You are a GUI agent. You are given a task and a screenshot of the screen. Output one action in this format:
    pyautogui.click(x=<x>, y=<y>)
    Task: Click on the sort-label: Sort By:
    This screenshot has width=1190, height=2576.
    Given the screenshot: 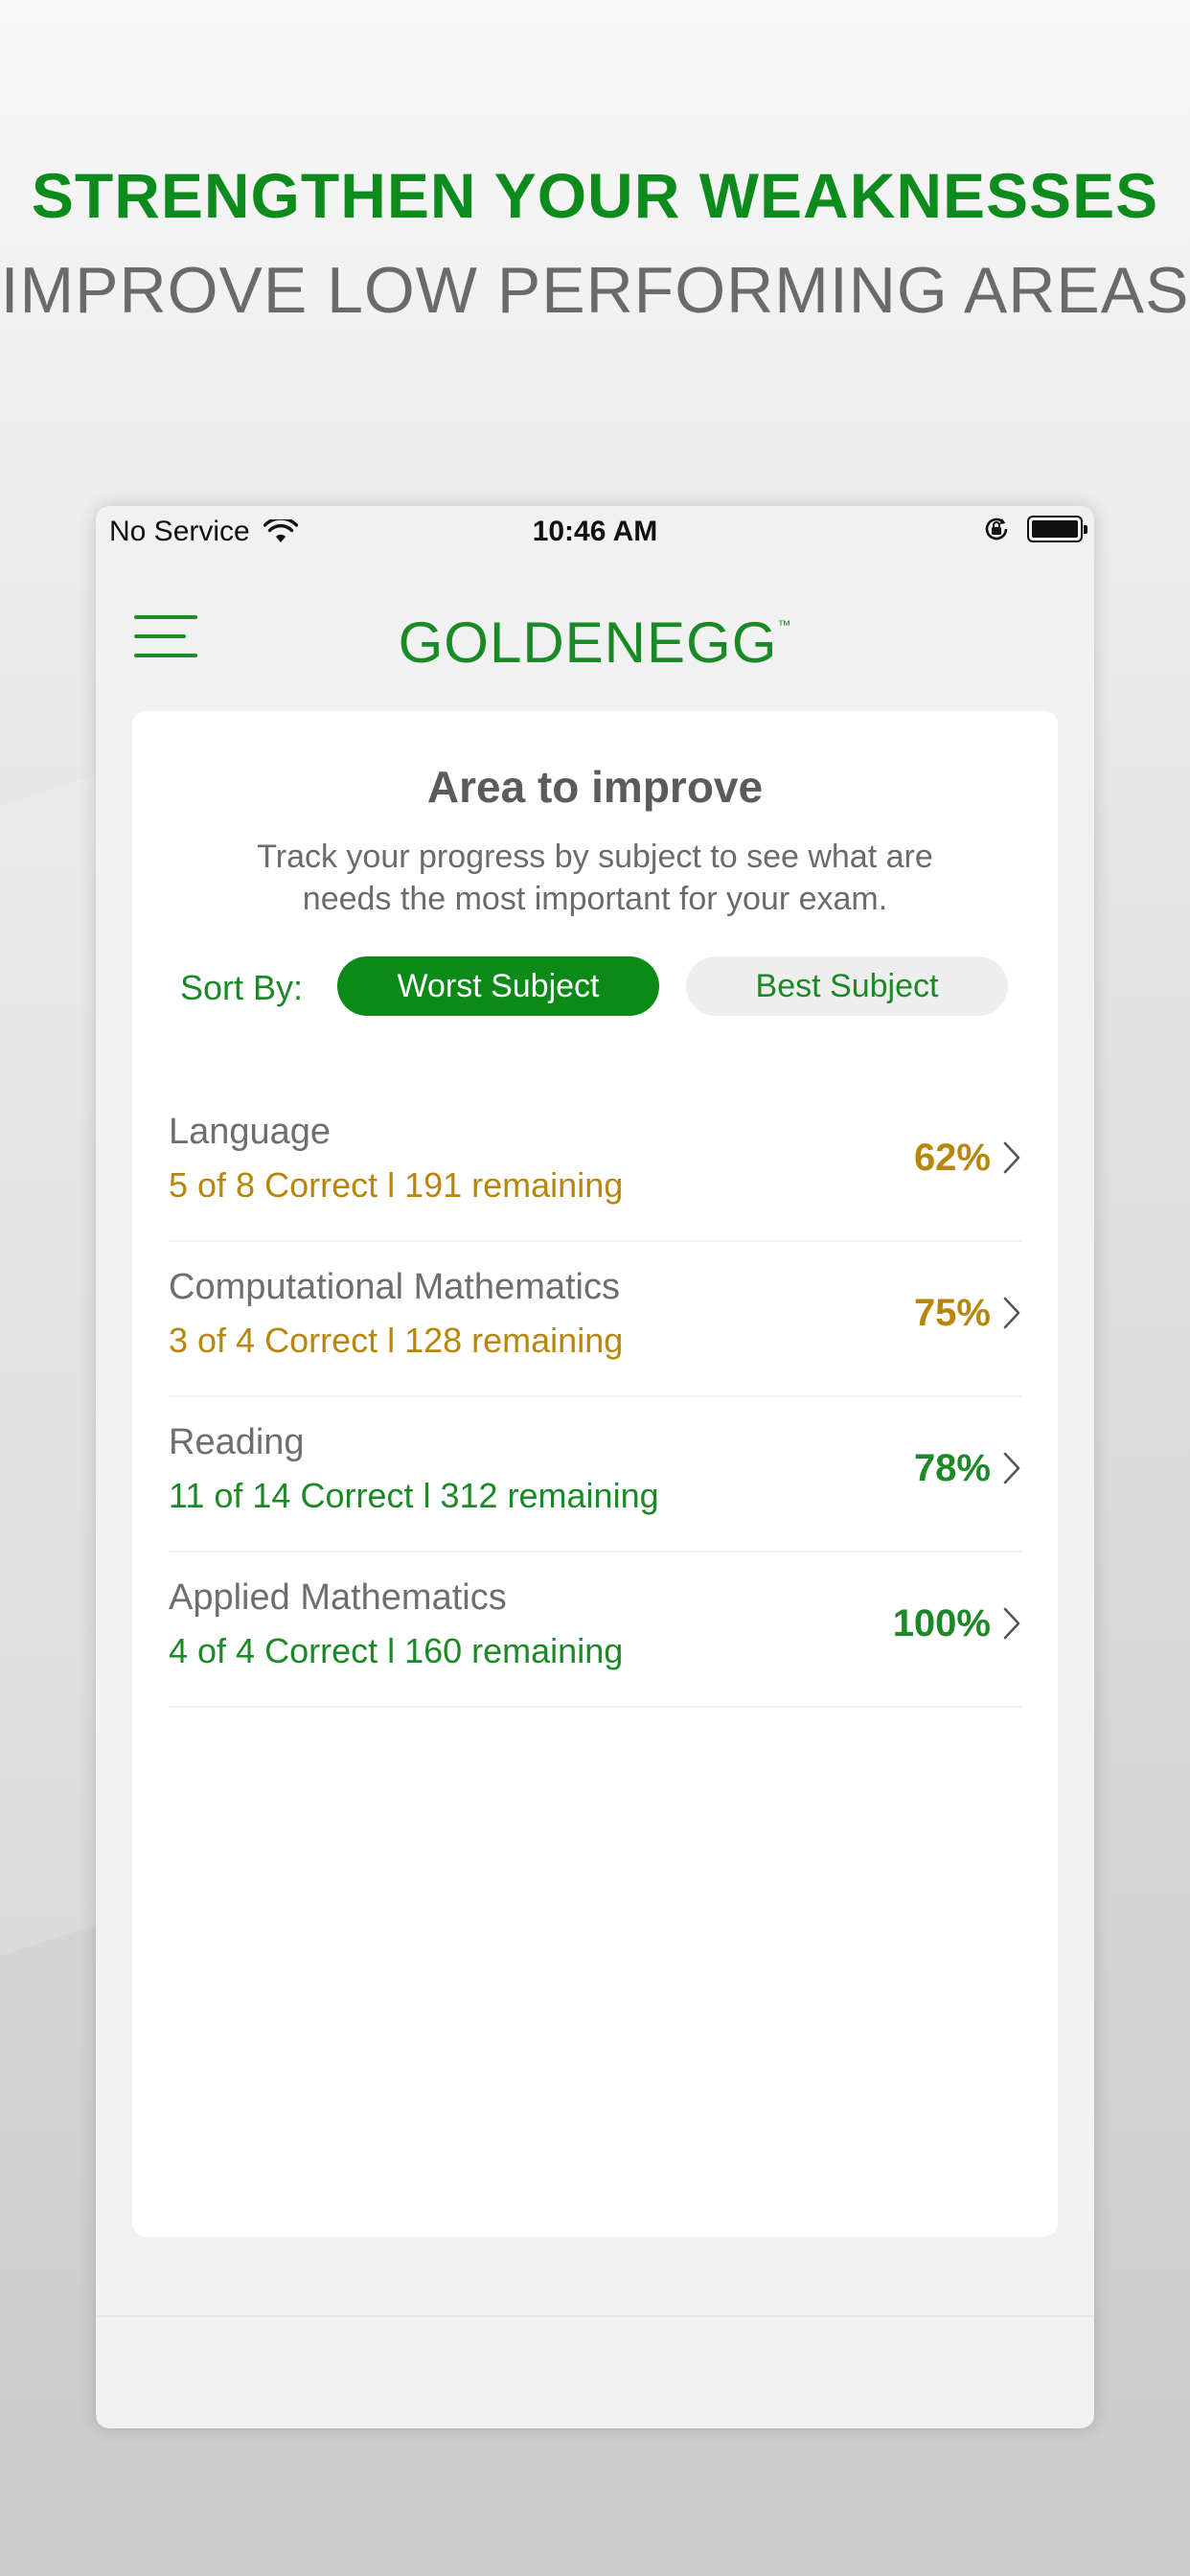 What is the action you would take?
    pyautogui.click(x=242, y=987)
    